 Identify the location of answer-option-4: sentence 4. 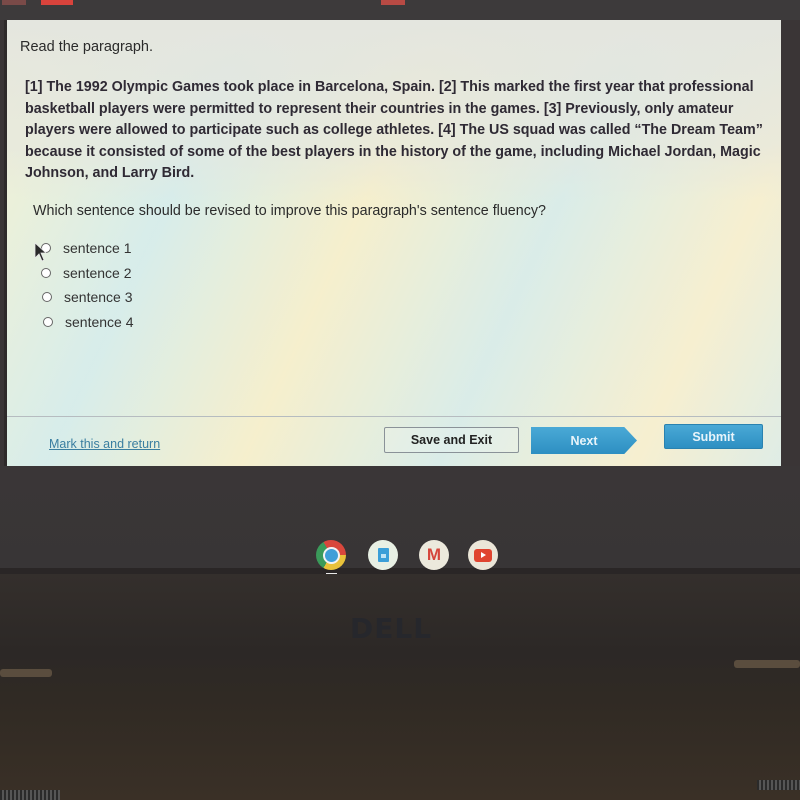
(88, 322).